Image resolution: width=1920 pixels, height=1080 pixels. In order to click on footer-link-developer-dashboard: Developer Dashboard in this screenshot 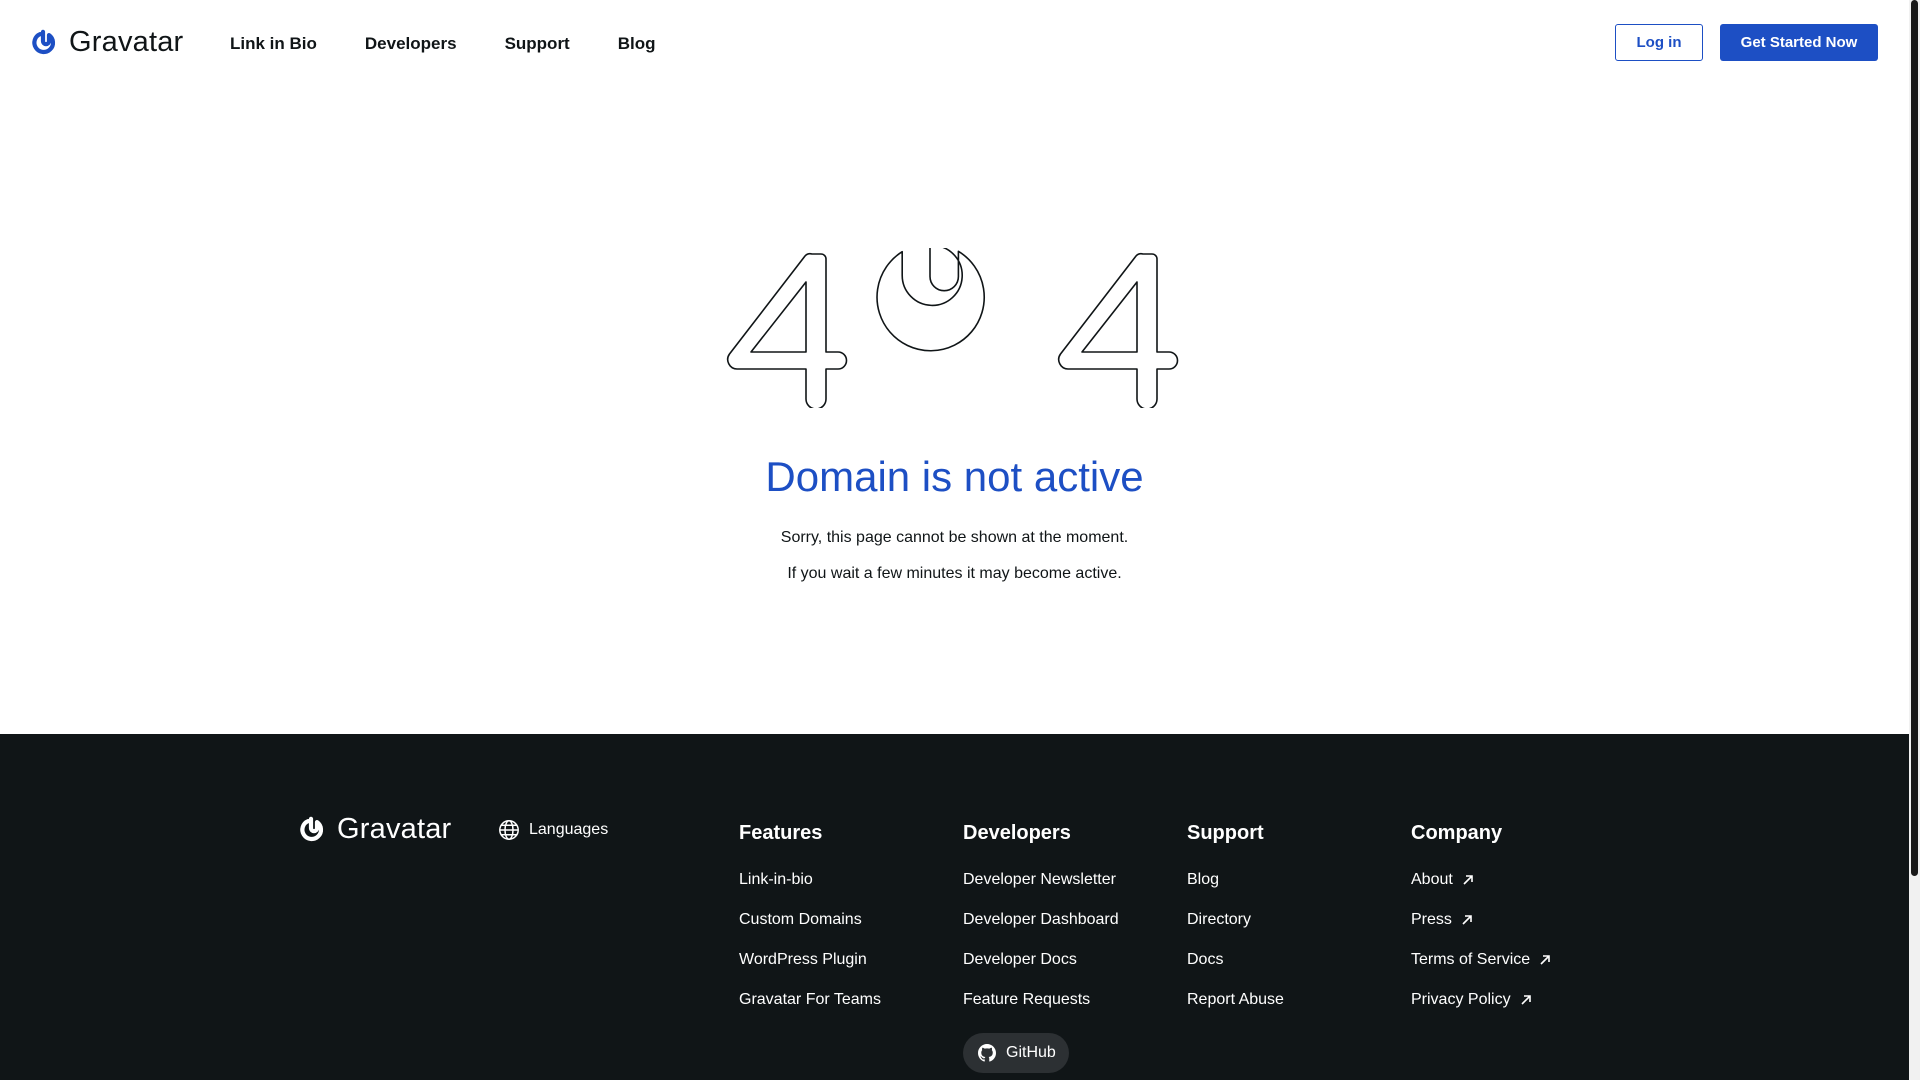, I will do `click(1041, 920)`.